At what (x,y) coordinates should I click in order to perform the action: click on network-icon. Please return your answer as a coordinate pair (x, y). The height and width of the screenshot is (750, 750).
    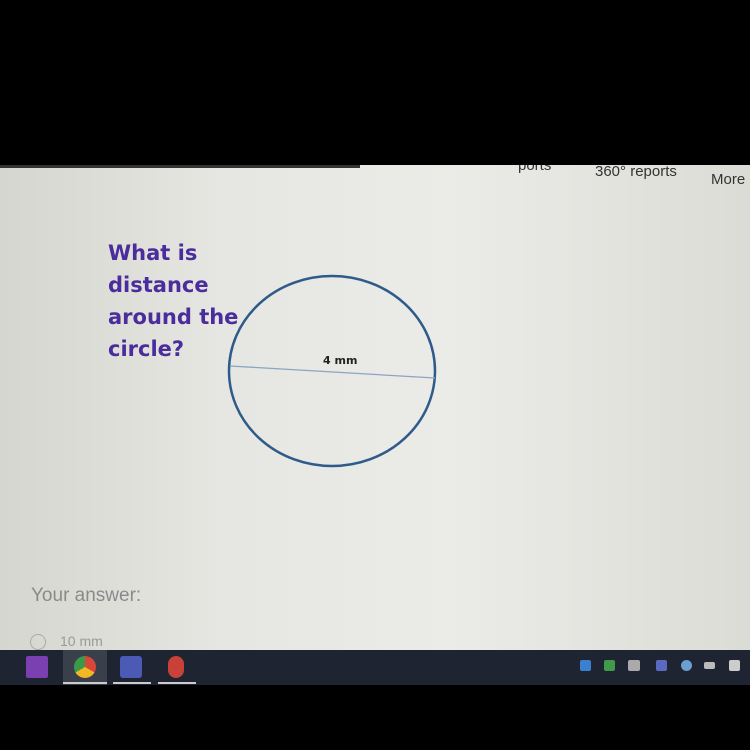
    Looking at the image, I should click on (686, 665).